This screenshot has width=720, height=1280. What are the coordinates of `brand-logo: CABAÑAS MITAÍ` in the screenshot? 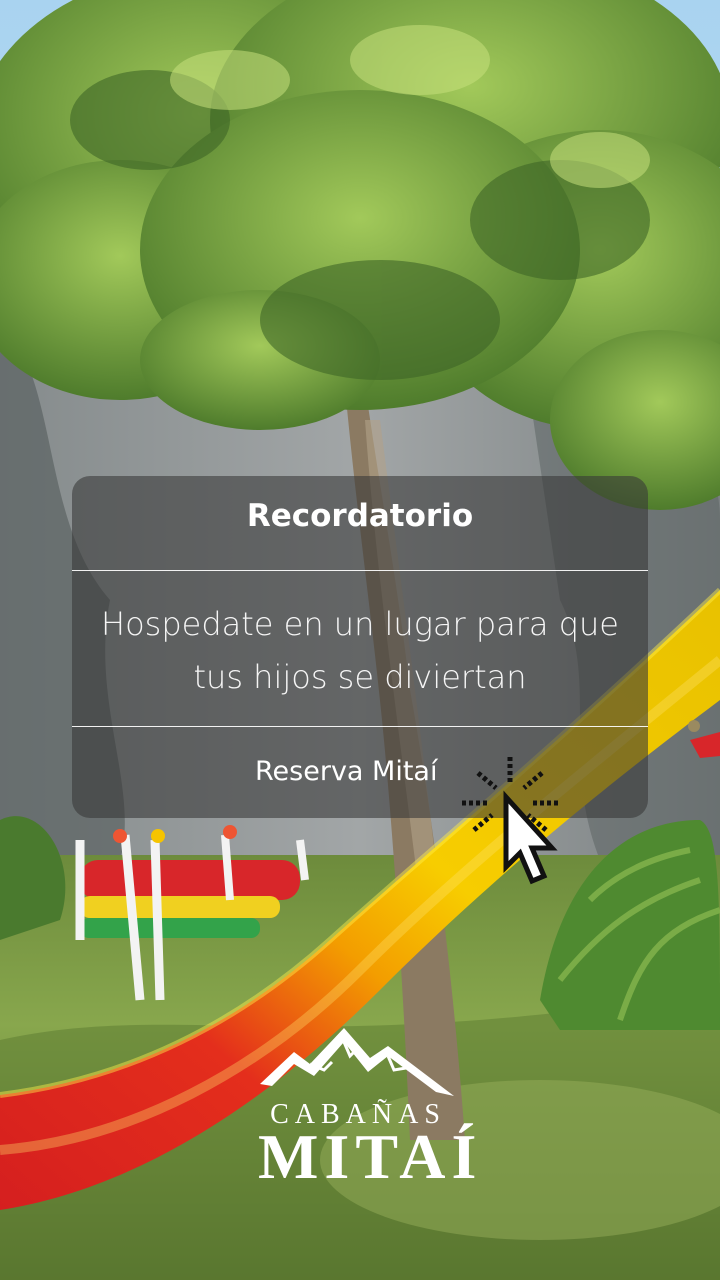 It's located at (370, 1107).